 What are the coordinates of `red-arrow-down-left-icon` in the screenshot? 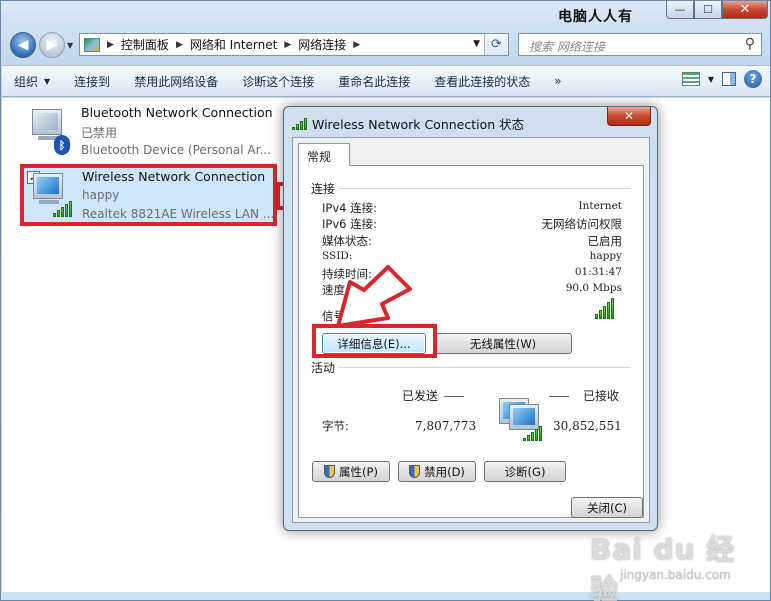 It's located at (374, 296).